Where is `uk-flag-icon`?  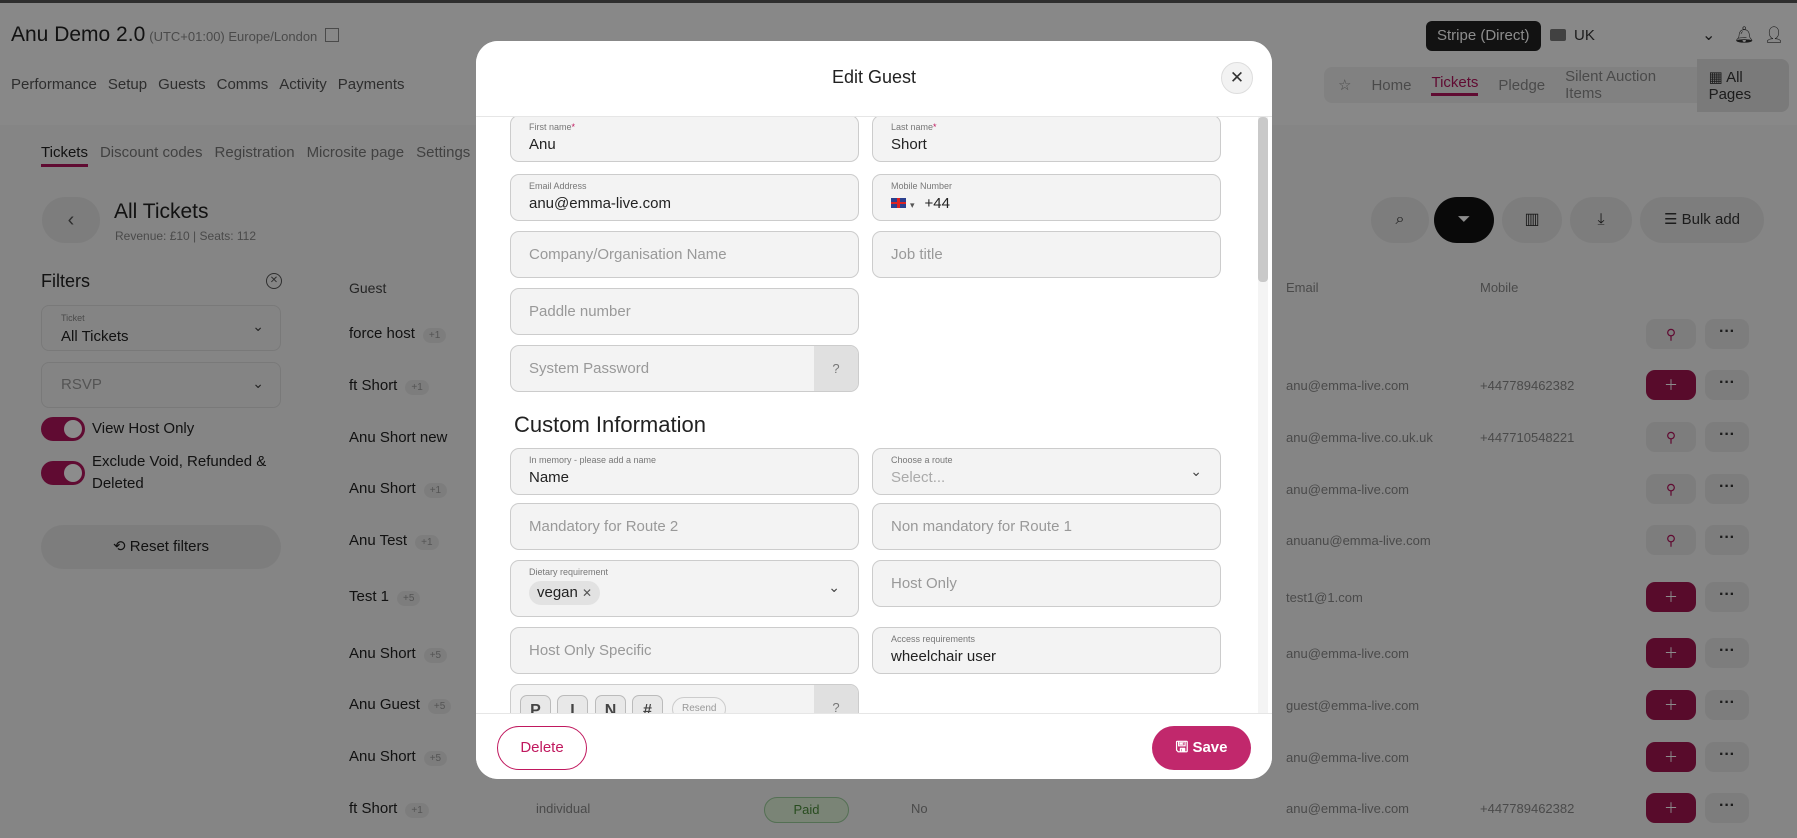 uk-flag-icon is located at coordinates (898, 203).